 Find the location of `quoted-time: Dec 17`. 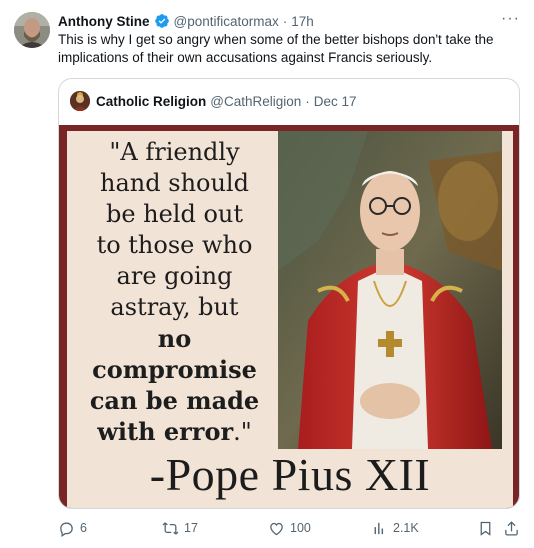

quoted-time: Dec 17 is located at coordinates (335, 101).